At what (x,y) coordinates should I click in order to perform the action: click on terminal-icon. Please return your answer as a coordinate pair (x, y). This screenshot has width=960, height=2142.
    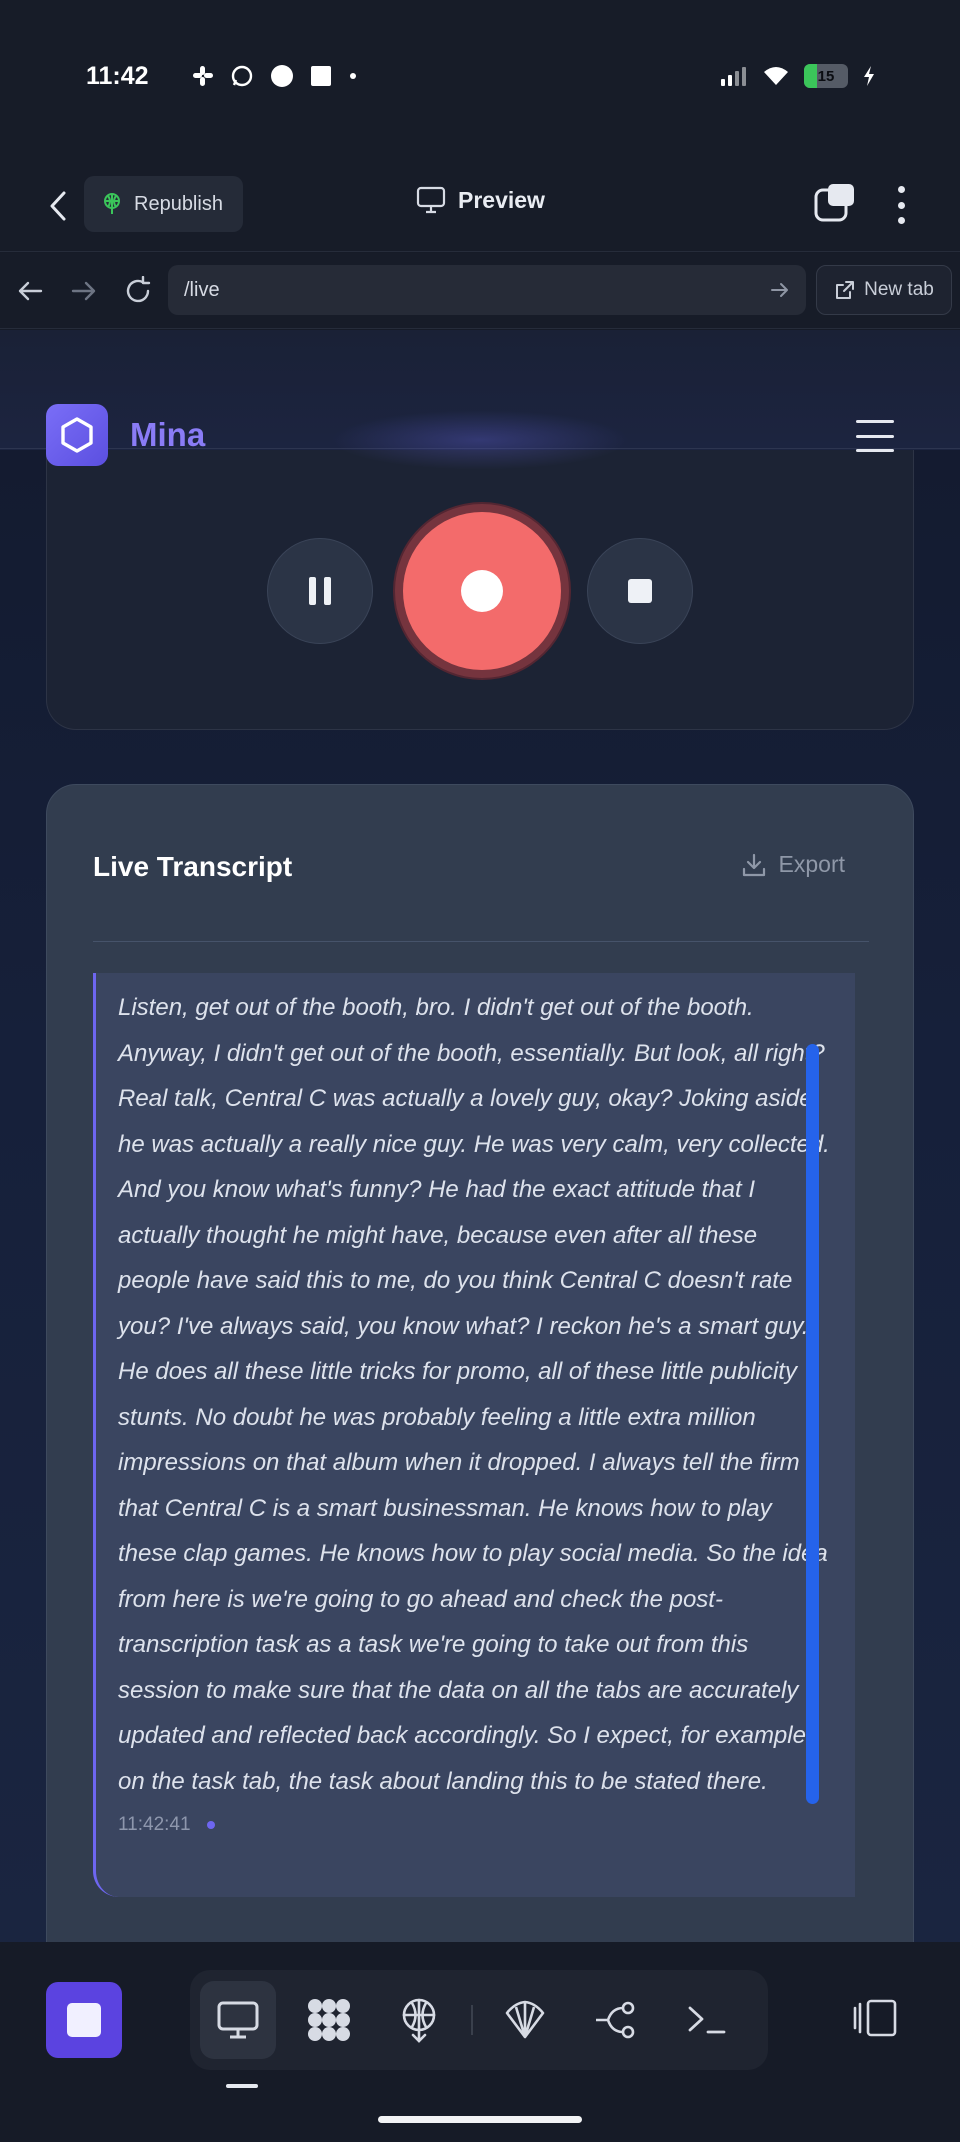
    Looking at the image, I should click on (707, 2020).